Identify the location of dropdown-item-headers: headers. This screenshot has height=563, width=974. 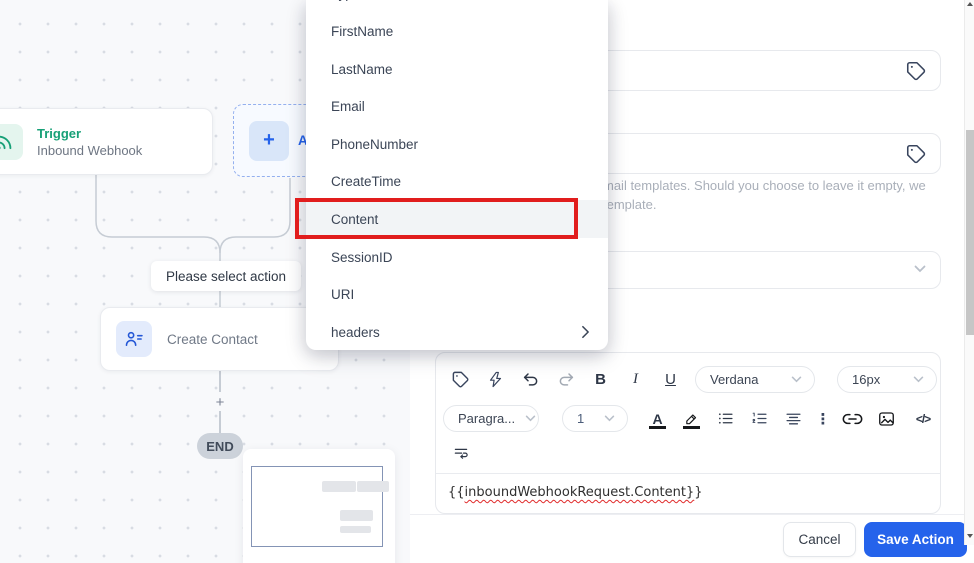
(457, 331).